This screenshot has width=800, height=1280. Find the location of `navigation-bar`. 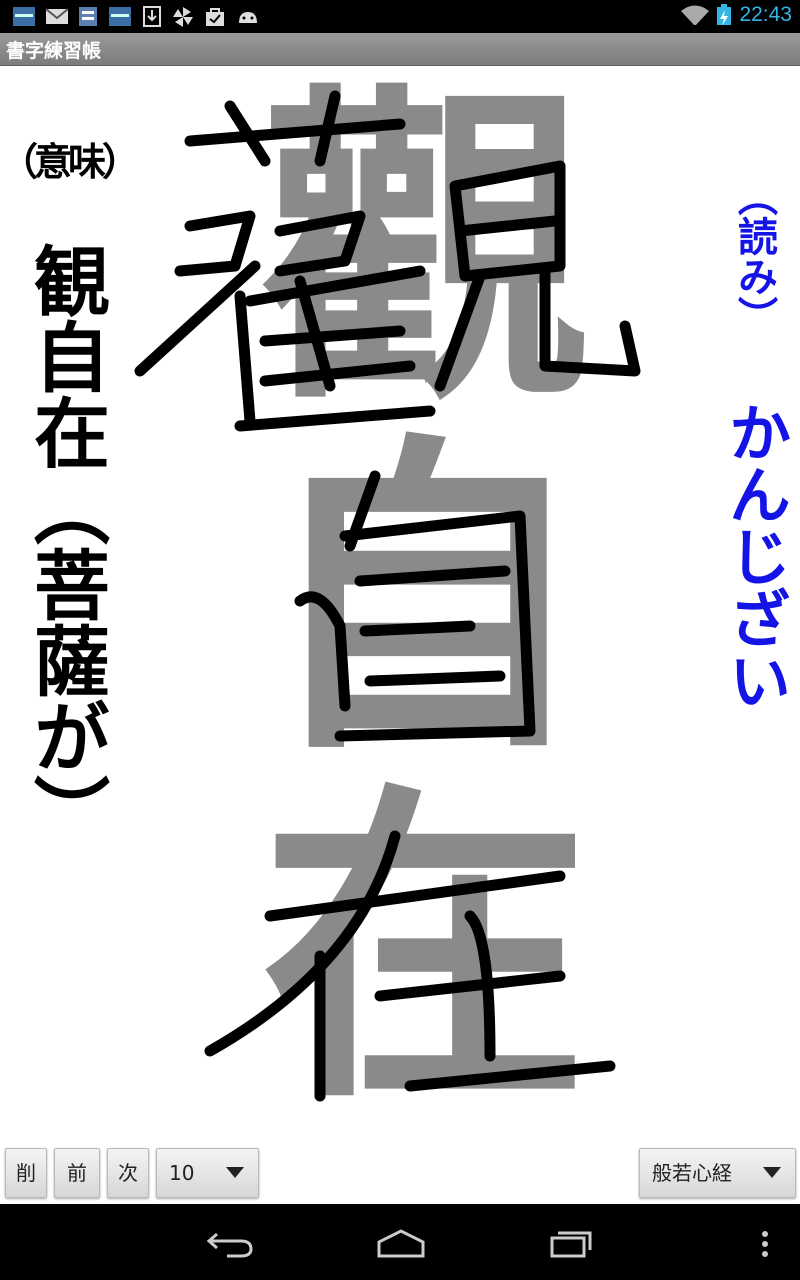

navigation-bar is located at coordinates (400, 1242).